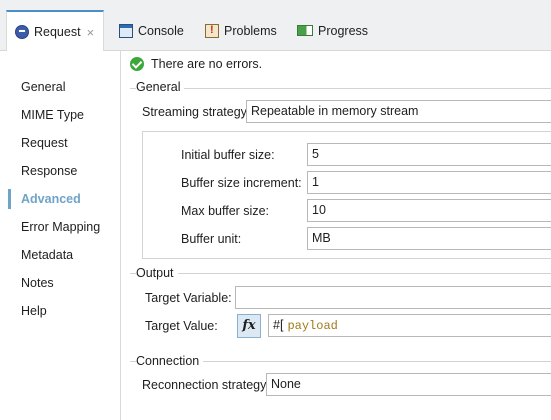 Image resolution: width=551 pixels, height=420 pixels. What do you see at coordinates (194, 112) in the screenshot?
I see `streaming-strategy-label: Streaming strategy` at bounding box center [194, 112].